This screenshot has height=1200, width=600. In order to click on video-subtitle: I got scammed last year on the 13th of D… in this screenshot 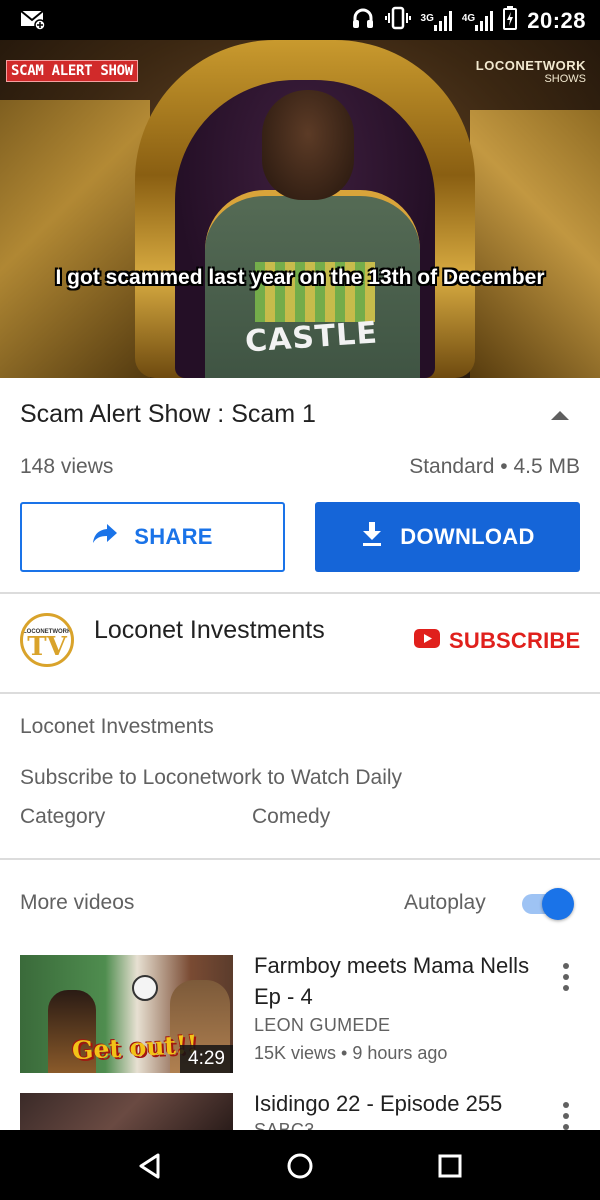, I will do `click(300, 277)`.